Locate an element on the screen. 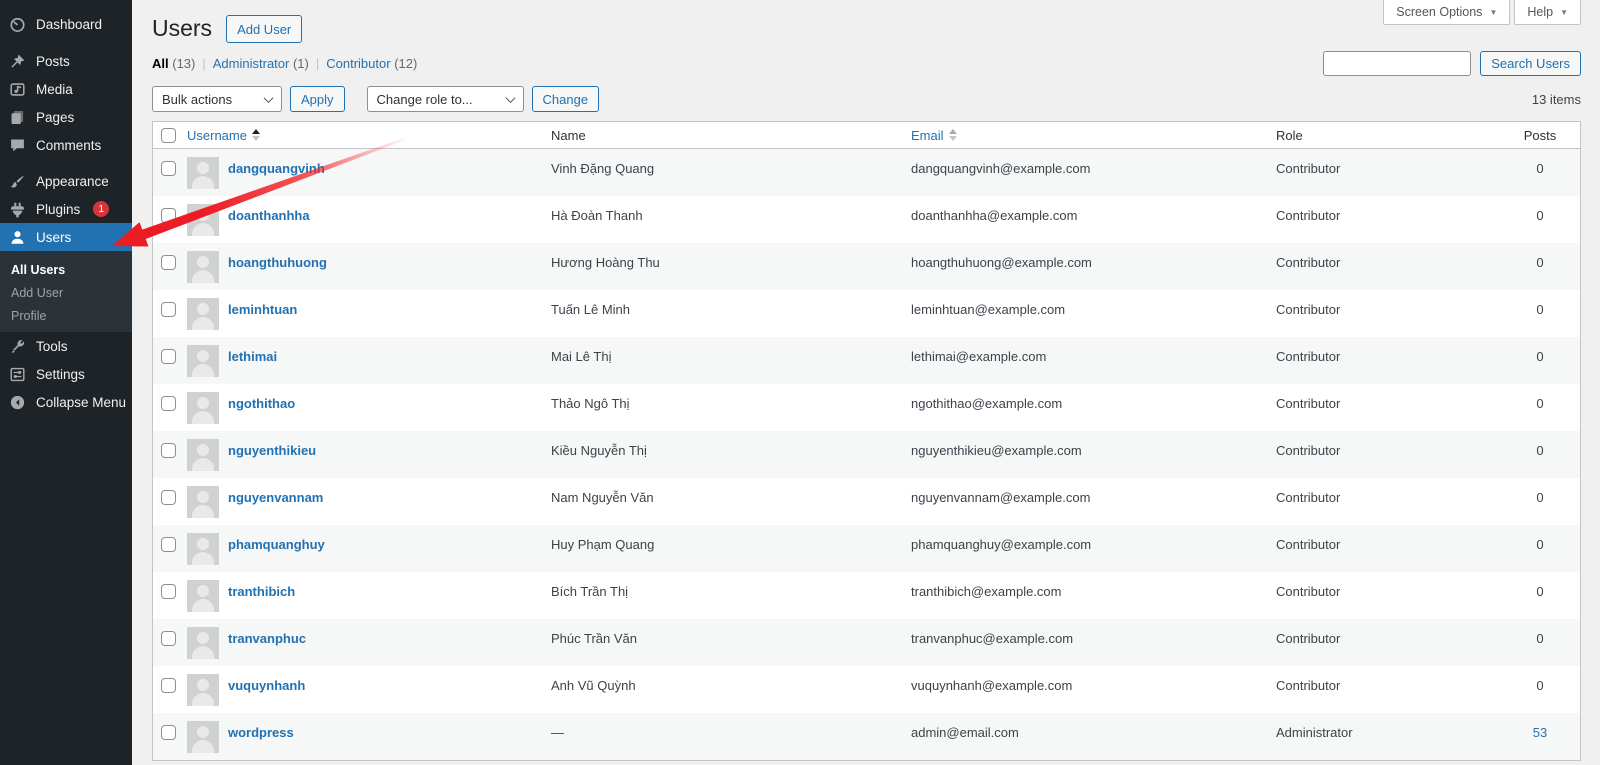 This screenshot has width=1600, height=765. row-cell-username: tranthibich is located at coordinates (369, 595).